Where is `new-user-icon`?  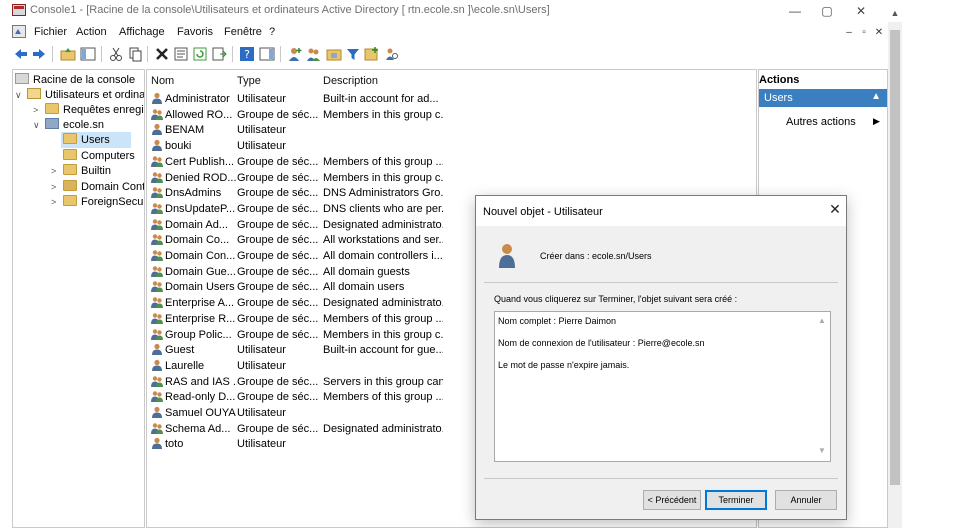 new-user-icon is located at coordinates (295, 54).